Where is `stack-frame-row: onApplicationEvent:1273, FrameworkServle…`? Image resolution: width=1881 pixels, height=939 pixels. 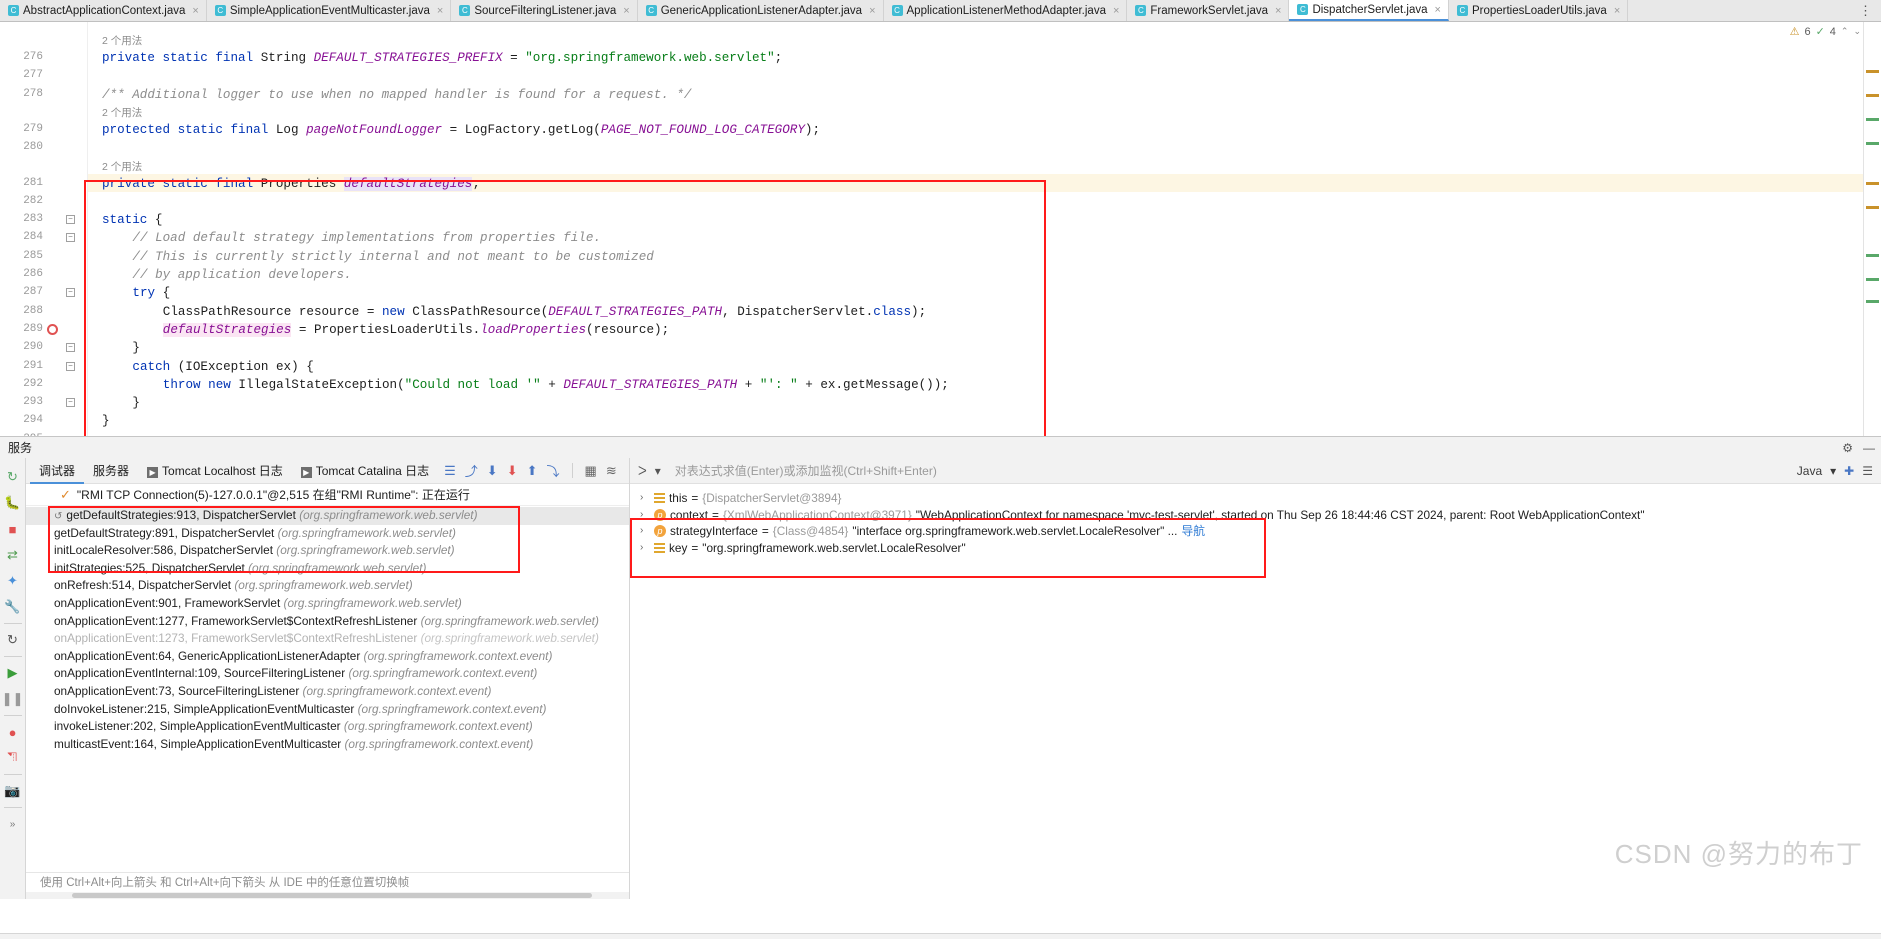
stack-frame-row: onApplicationEvent:1273, FrameworkServle… is located at coordinates (327, 639).